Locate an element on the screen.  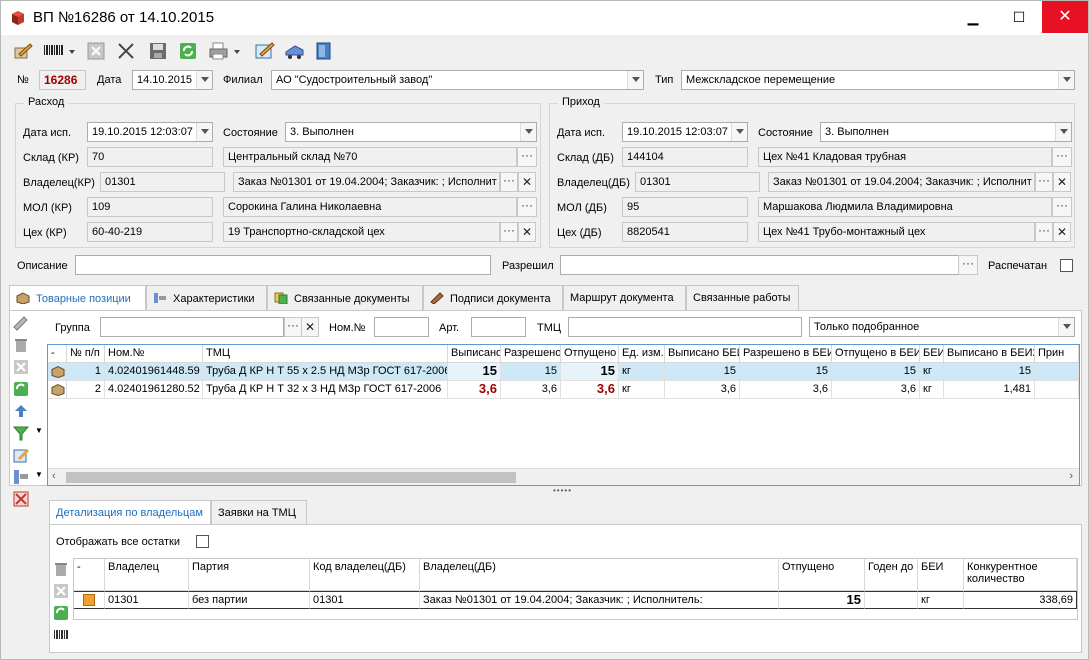
column-header: Разрешено в БЕИ is located at coordinates (786, 354).